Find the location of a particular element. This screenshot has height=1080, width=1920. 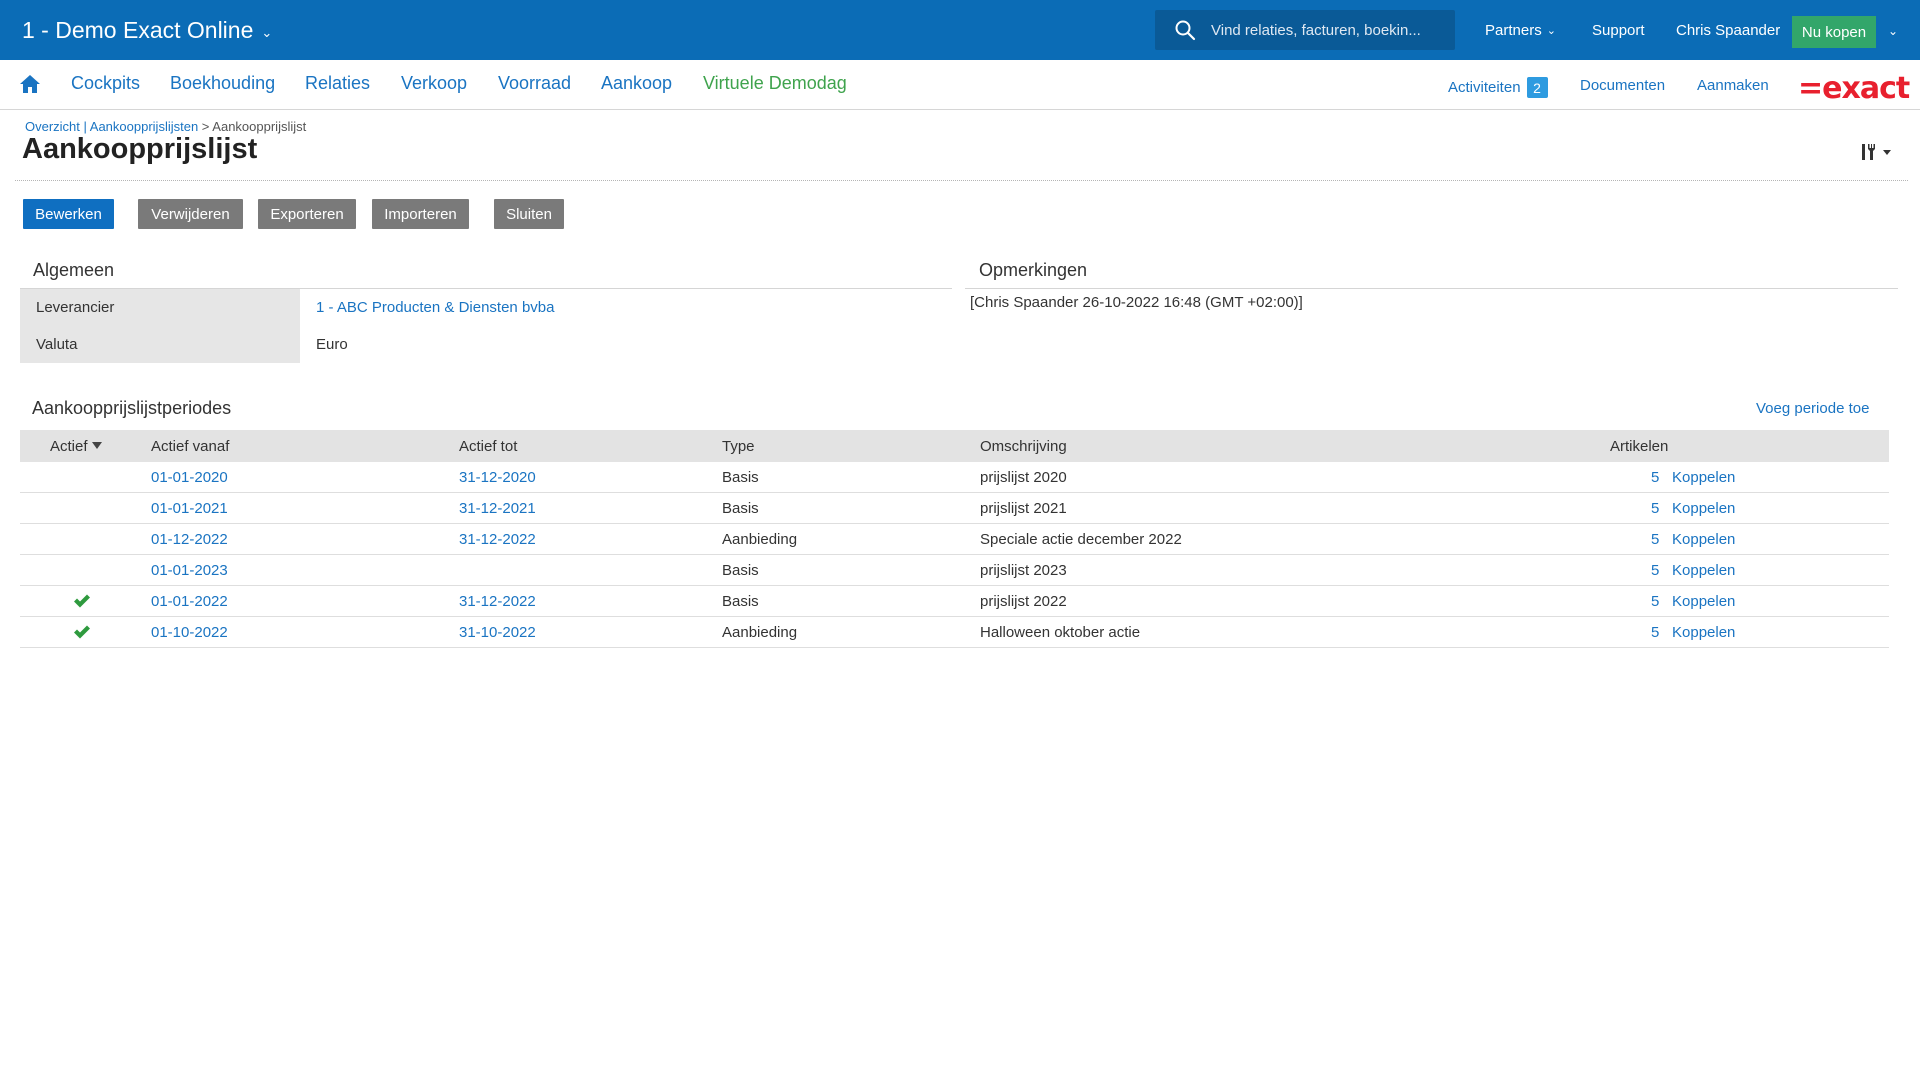

nav-verkoop: Verkoop is located at coordinates (434, 83).